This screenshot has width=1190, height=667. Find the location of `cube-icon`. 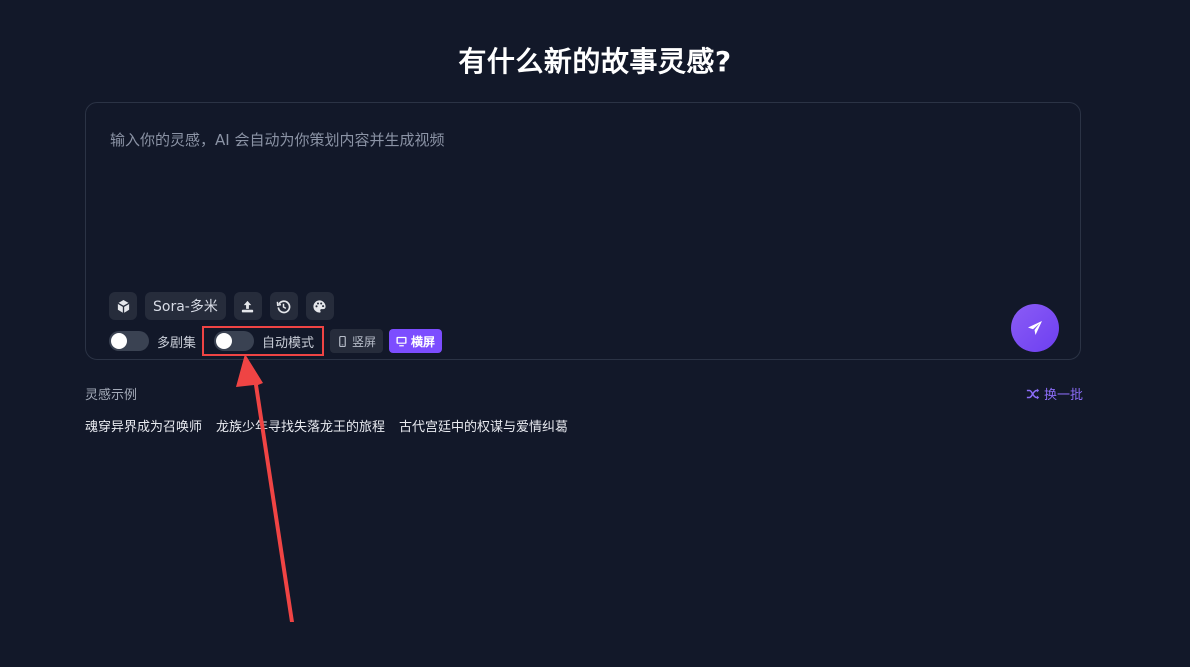

cube-icon is located at coordinates (123, 306).